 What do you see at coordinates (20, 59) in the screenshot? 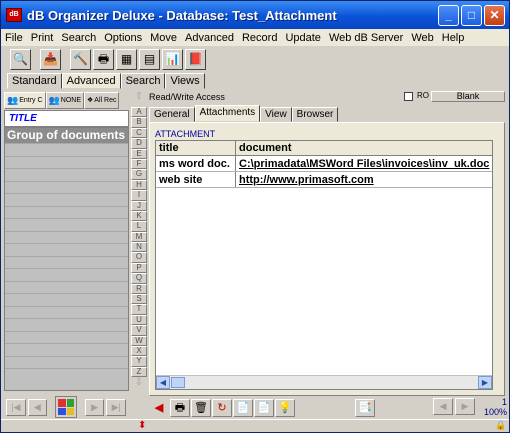
I see `search-icon: 🔍` at bounding box center [20, 59].